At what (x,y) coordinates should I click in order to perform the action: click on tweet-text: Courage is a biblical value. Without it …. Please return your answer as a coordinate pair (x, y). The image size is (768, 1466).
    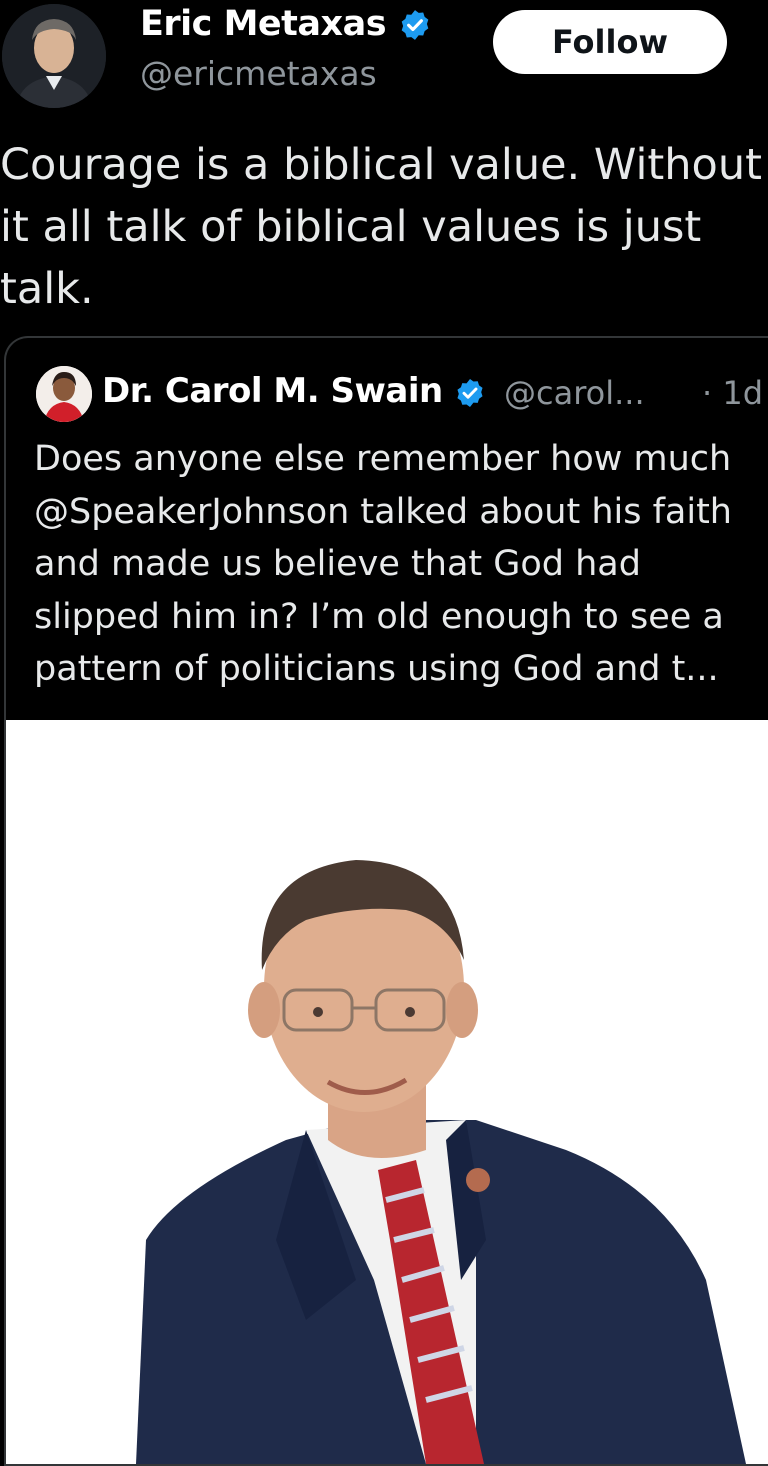
    Looking at the image, I should click on (381, 227).